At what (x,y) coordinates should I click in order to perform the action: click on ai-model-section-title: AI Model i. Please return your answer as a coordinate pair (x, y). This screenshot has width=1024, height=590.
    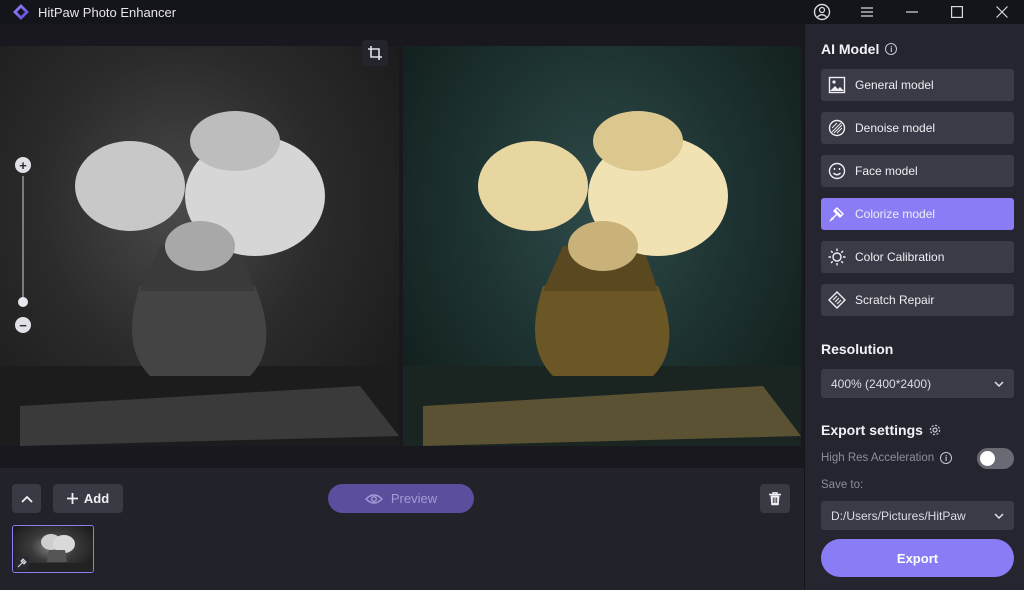
    Looking at the image, I should click on (859, 49).